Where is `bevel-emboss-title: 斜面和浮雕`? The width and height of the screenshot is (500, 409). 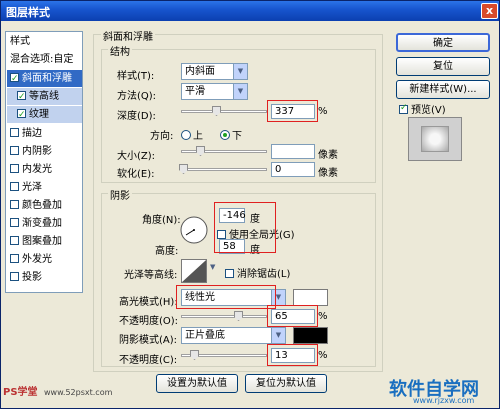 bevel-emboss-title: 斜面和浮雕 is located at coordinates (128, 35).